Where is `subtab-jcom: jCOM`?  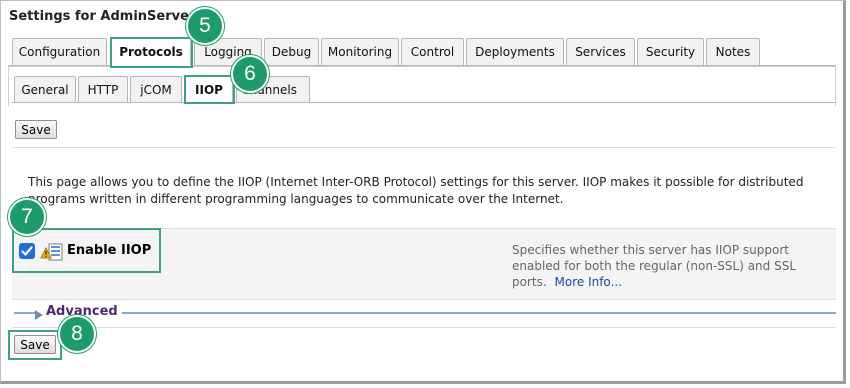 subtab-jcom: jCOM is located at coordinates (156, 89).